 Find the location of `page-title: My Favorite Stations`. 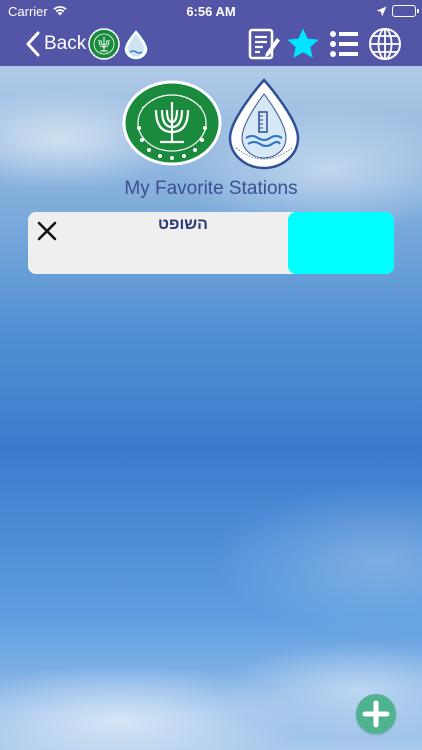

page-title: My Favorite Stations is located at coordinates (211, 188).